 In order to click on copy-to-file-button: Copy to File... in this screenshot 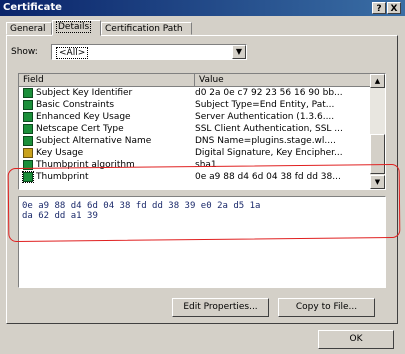, I will do `click(326, 307)`.